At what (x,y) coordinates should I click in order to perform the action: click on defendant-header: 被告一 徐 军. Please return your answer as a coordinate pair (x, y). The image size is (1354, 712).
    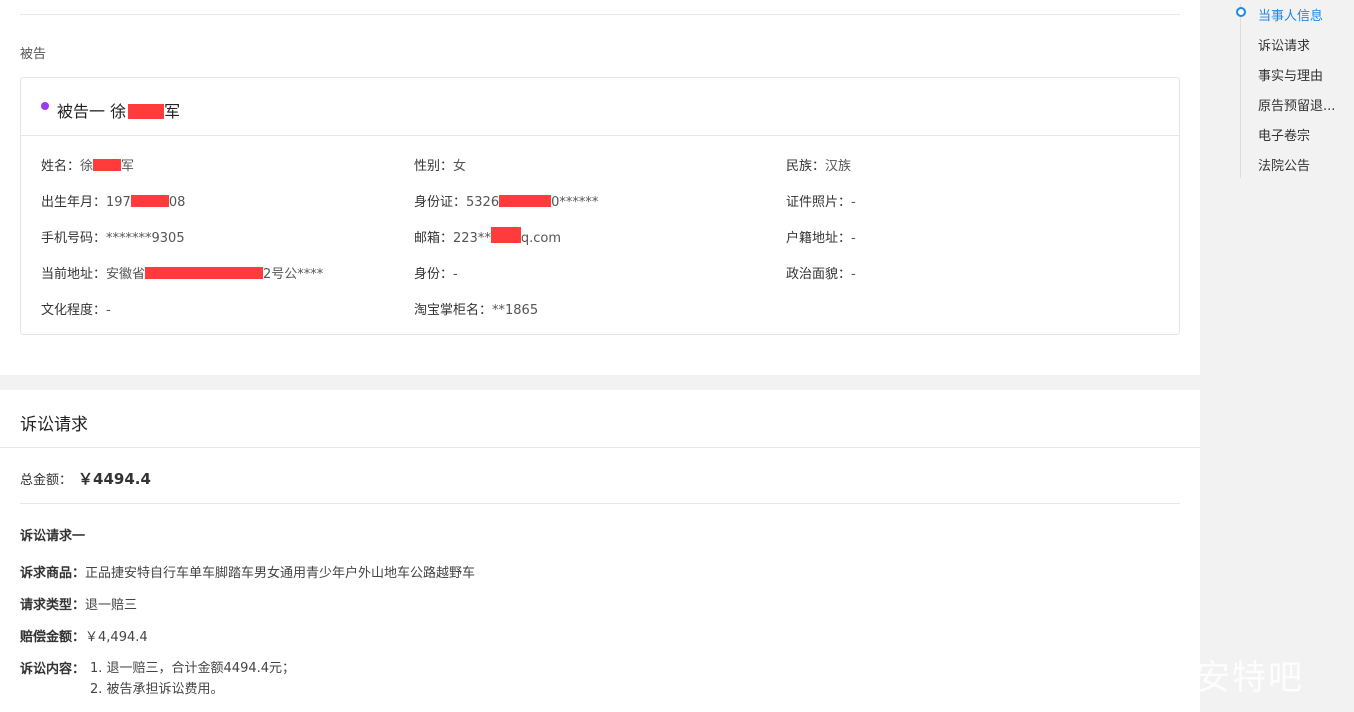
    Looking at the image, I should click on (600, 107).